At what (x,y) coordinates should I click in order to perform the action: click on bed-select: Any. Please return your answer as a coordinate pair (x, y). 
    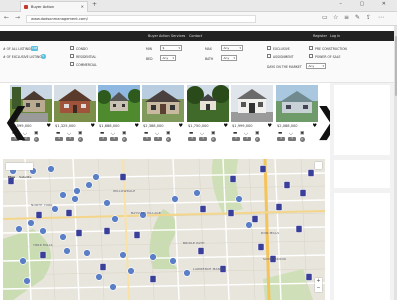
    Looking at the image, I should click on (168, 58).